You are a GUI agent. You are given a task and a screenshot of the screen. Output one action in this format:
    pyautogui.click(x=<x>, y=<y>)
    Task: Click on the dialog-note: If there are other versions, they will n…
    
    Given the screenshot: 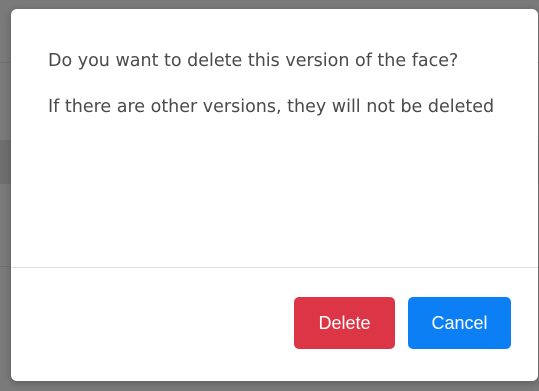 What is the action you would take?
    pyautogui.click(x=271, y=107)
    